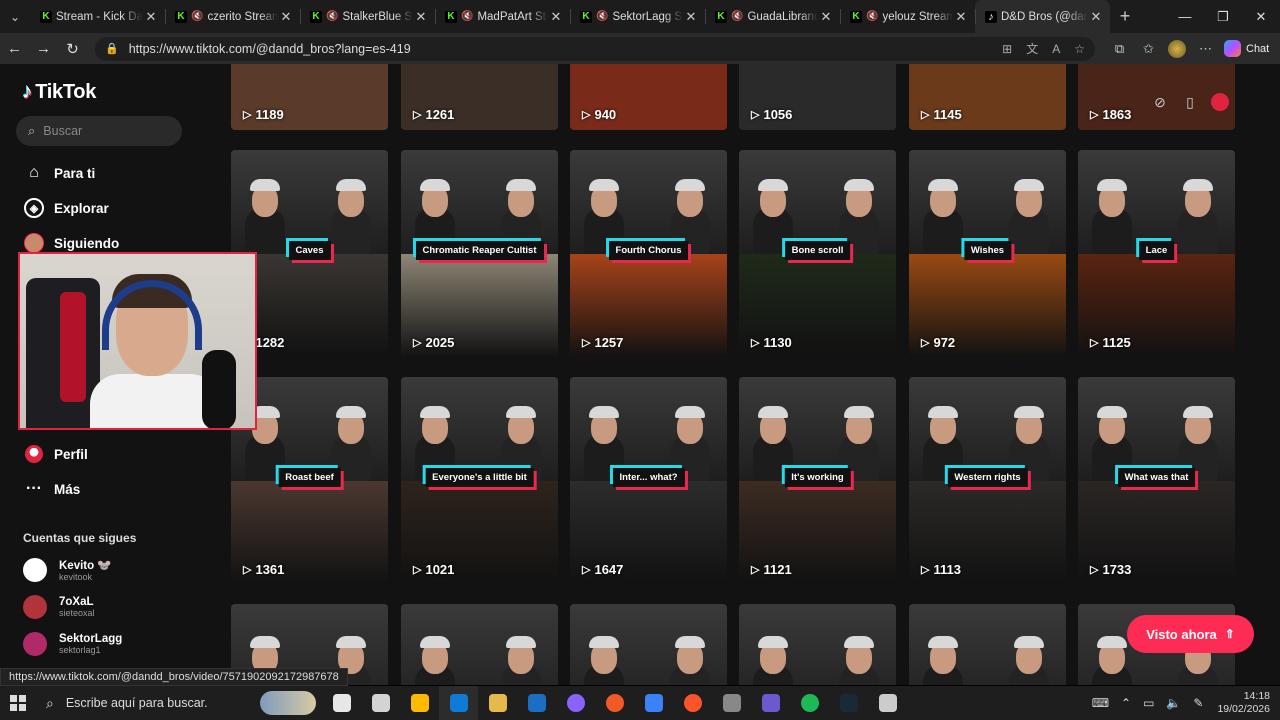 The width and height of the screenshot is (1280, 720). Describe the element at coordinates (1032, 48) in the screenshot. I see `translate-icon: 文` at that location.